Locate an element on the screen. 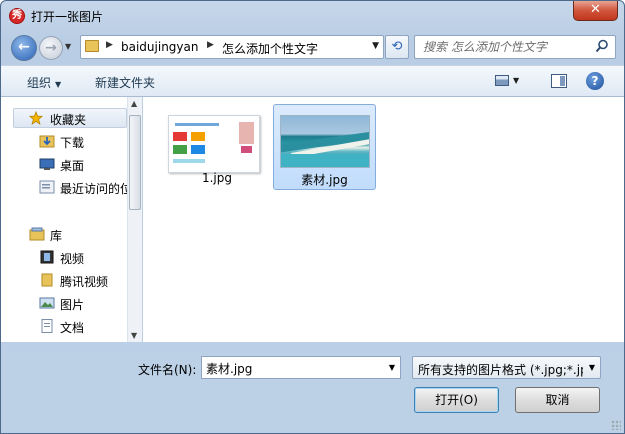 The width and height of the screenshot is (625, 434). title-bar: 秀 打开一张图片 ✕ is located at coordinates (312, 16).